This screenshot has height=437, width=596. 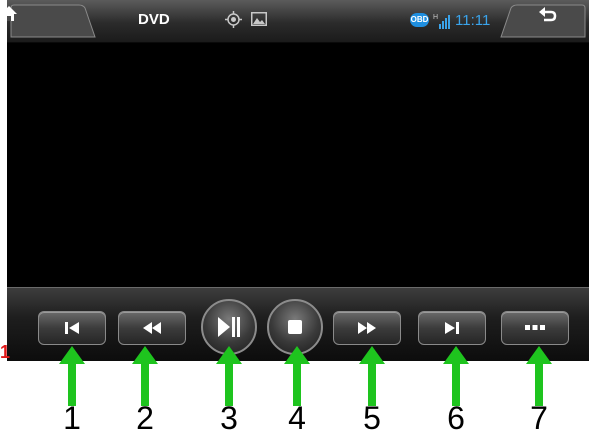 I want to click on home-button, so click(x=52, y=21).